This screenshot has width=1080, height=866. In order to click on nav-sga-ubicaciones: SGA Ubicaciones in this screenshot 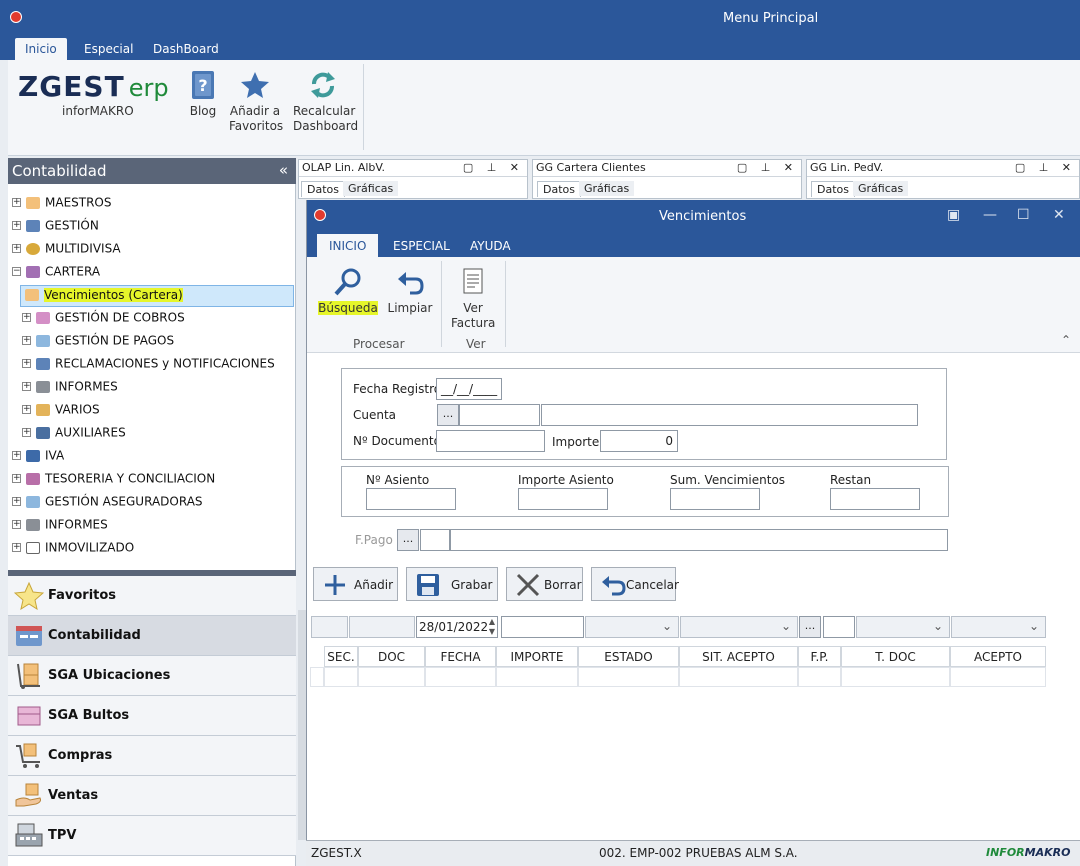, I will do `click(152, 676)`.